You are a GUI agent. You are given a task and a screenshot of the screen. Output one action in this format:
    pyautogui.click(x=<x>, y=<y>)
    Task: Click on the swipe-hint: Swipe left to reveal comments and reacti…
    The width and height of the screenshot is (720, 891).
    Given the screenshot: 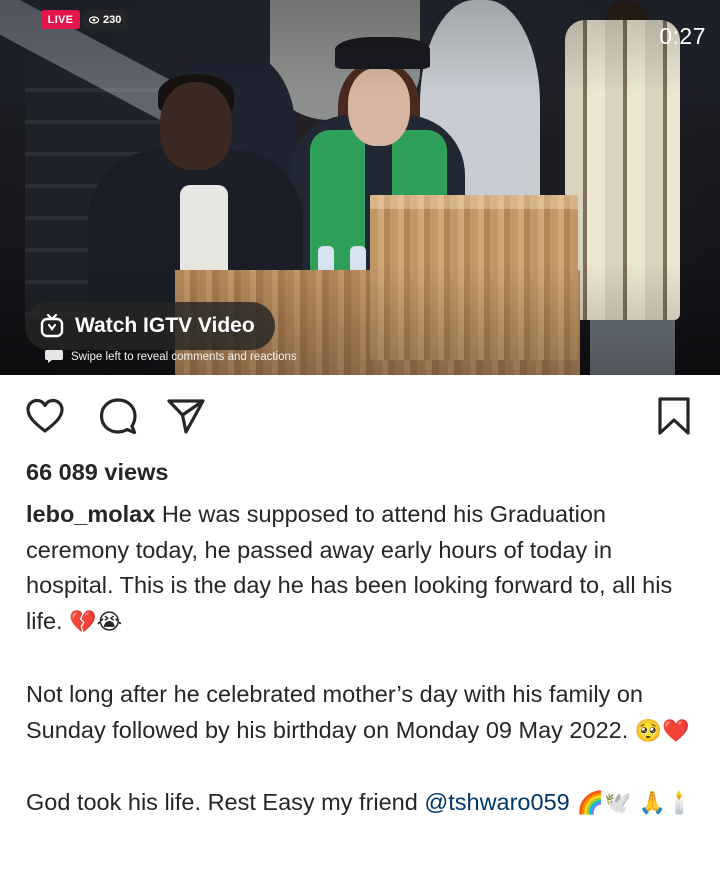 What is the action you would take?
    pyautogui.click(x=171, y=356)
    